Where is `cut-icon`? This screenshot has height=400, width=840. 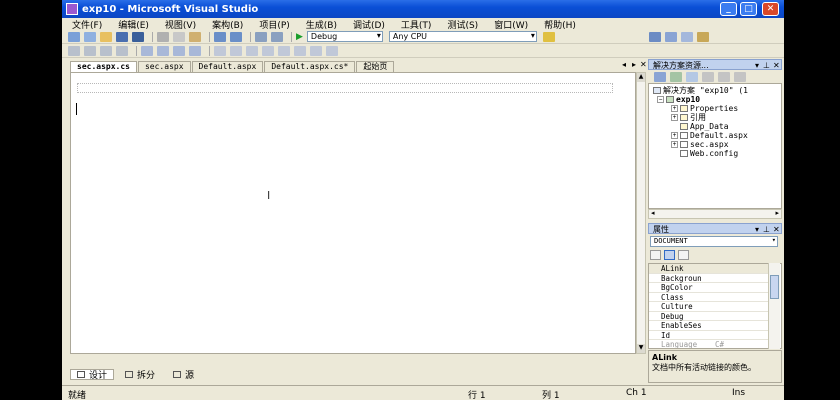 cut-icon is located at coordinates (163, 36).